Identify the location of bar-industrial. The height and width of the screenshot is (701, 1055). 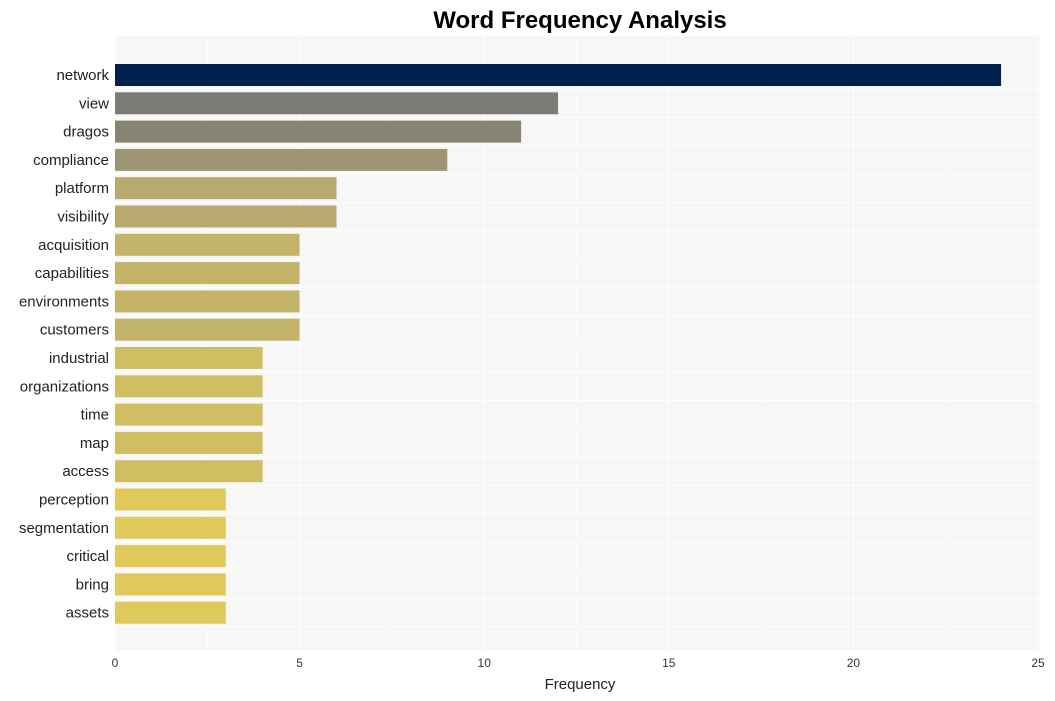
(189, 358).